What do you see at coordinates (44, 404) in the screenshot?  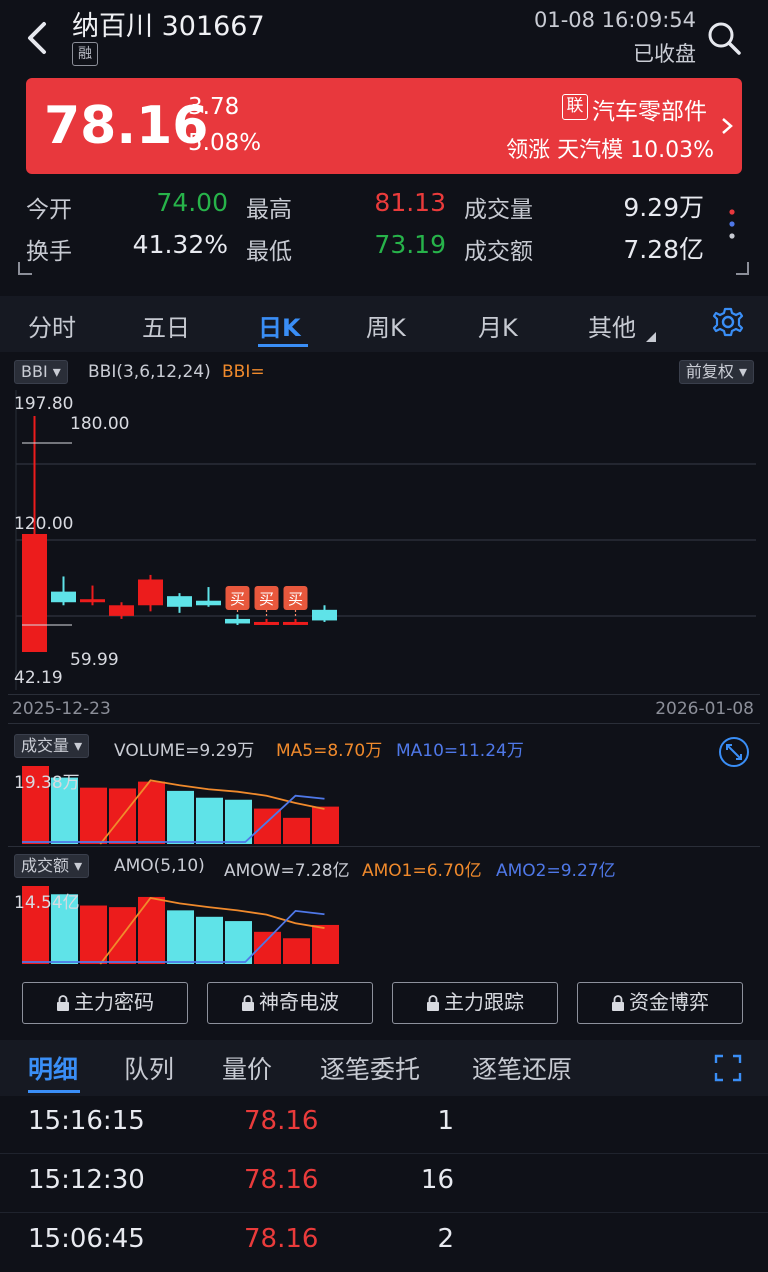 I see `y-max-label: 197.80` at bounding box center [44, 404].